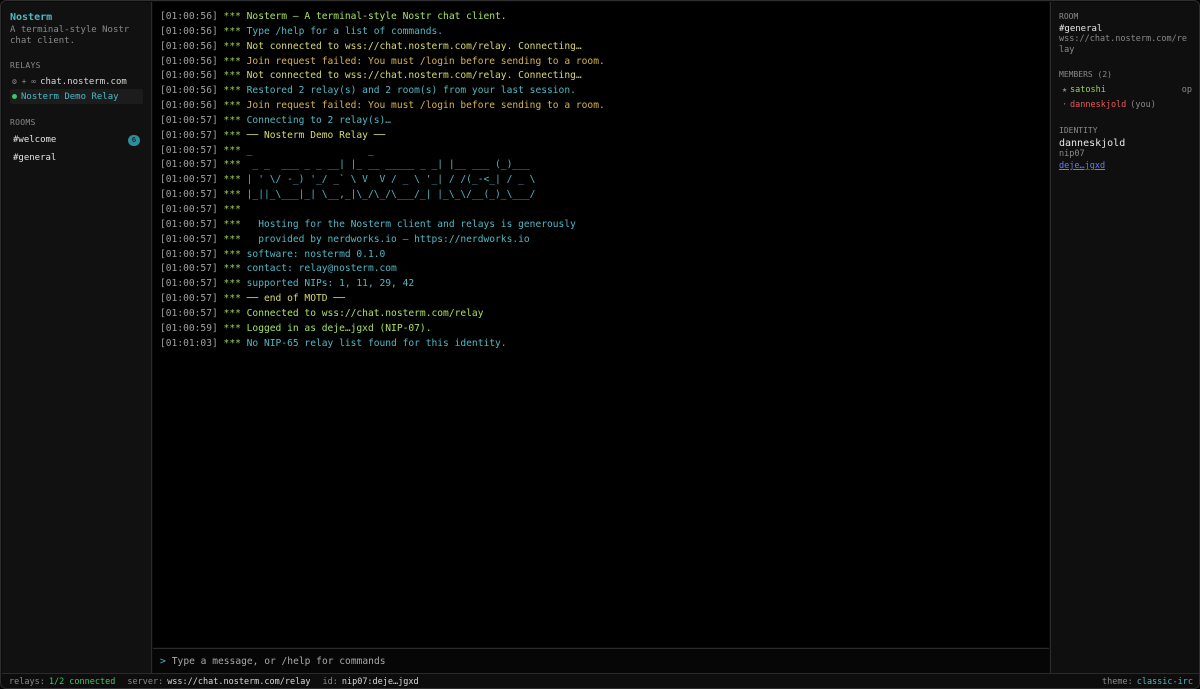 The width and height of the screenshot is (1200, 689). I want to click on app-subtitle: A terminal-style Nostr chat client., so click(70, 35).